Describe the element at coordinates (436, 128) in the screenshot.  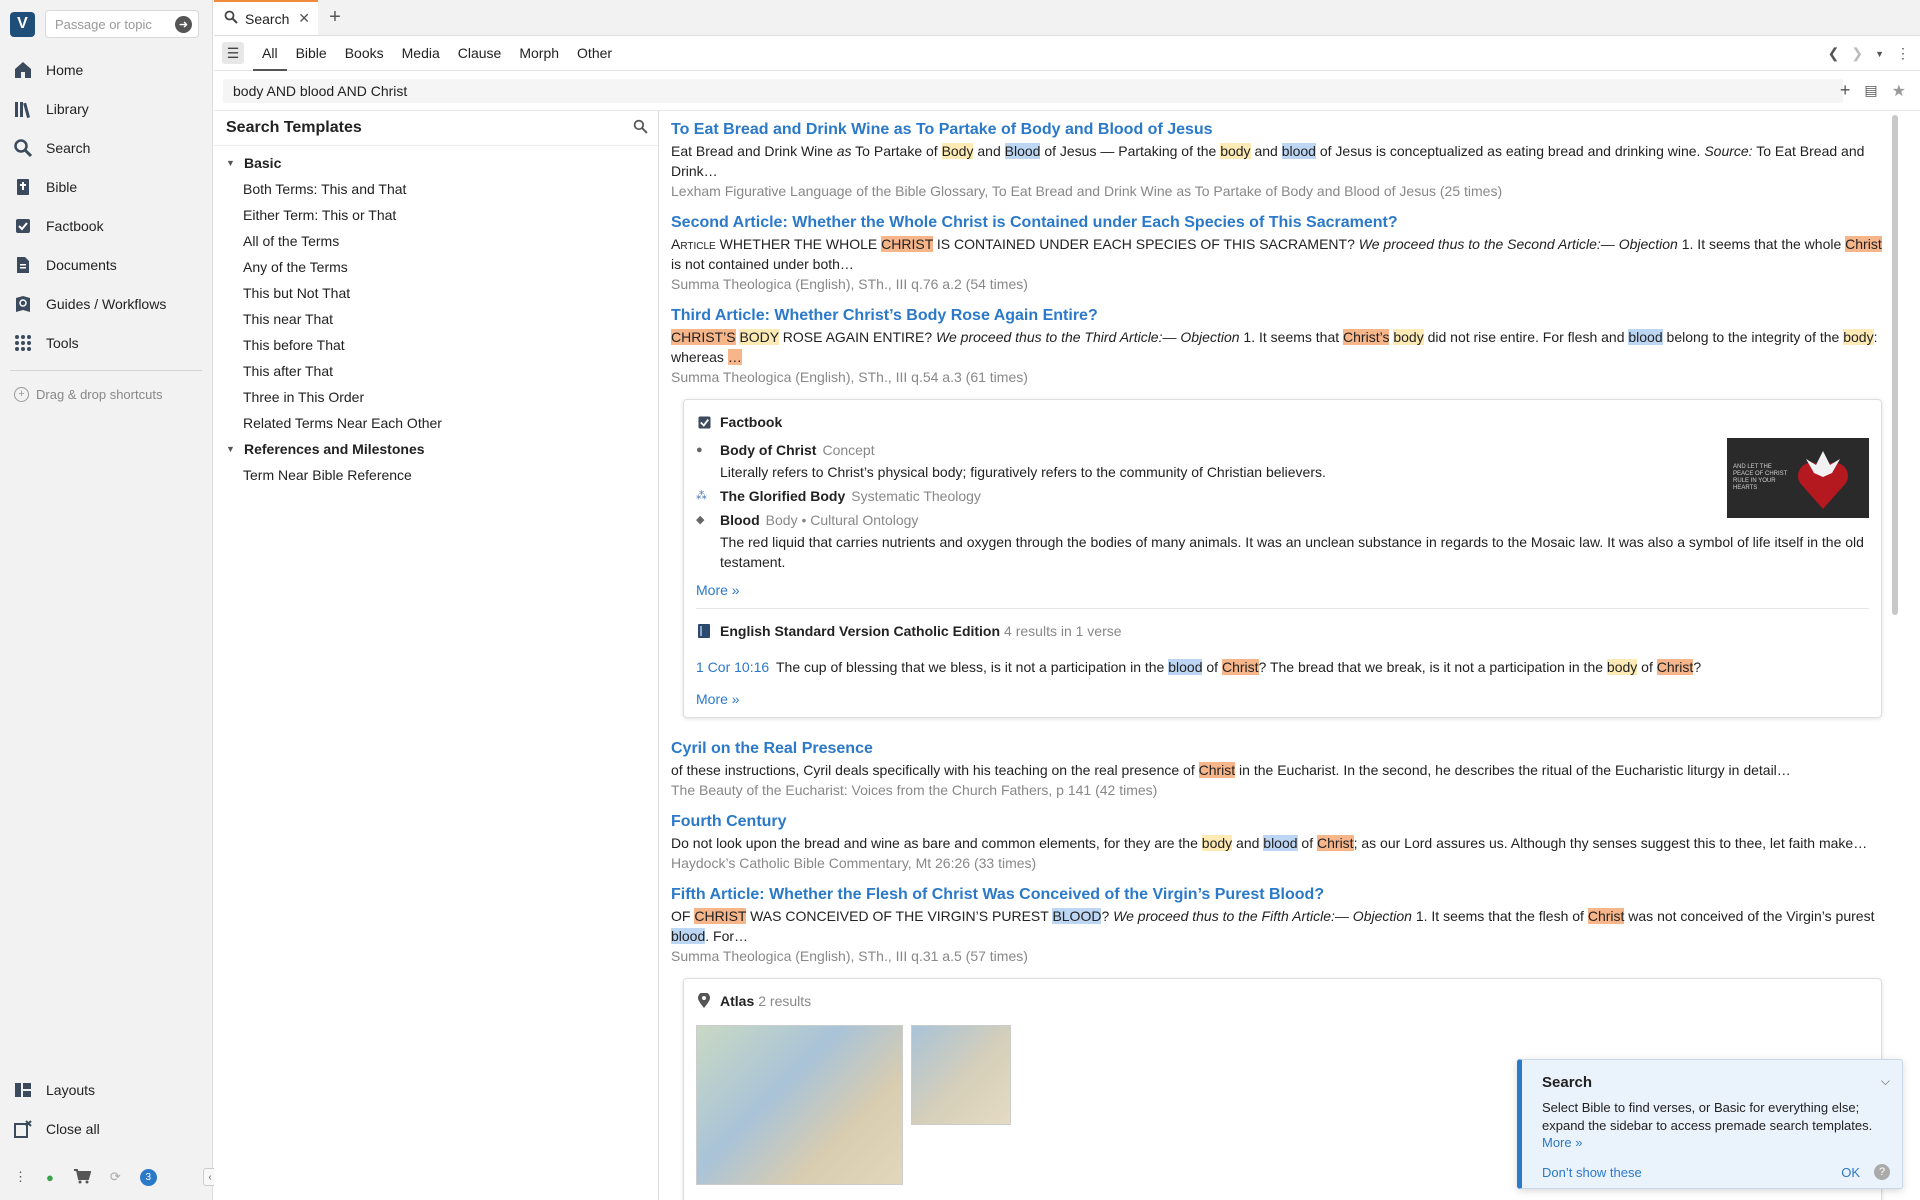
I see `templates-header: Search Templates` at that location.